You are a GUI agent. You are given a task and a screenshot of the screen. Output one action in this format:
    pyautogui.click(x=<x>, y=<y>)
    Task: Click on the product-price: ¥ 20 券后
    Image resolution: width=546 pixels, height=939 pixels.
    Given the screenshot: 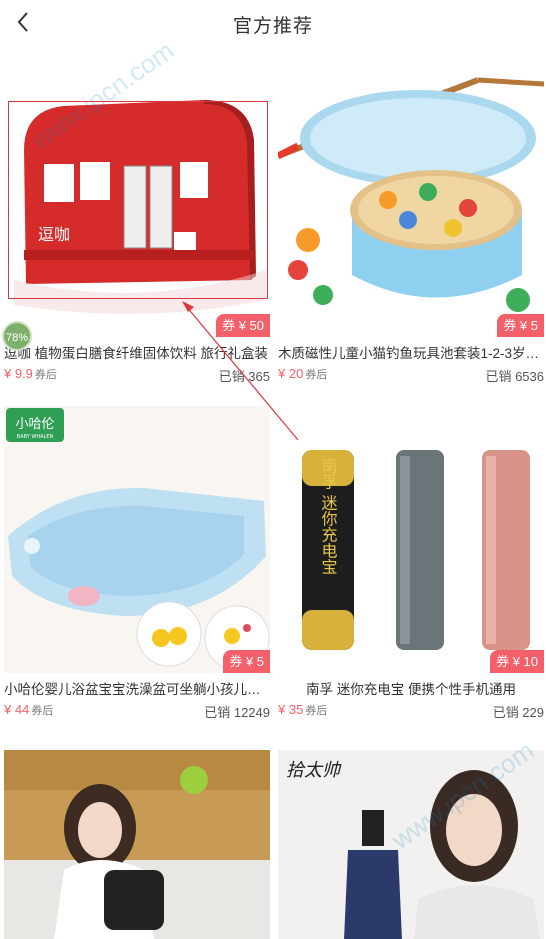 What is the action you would take?
    pyautogui.click(x=302, y=374)
    